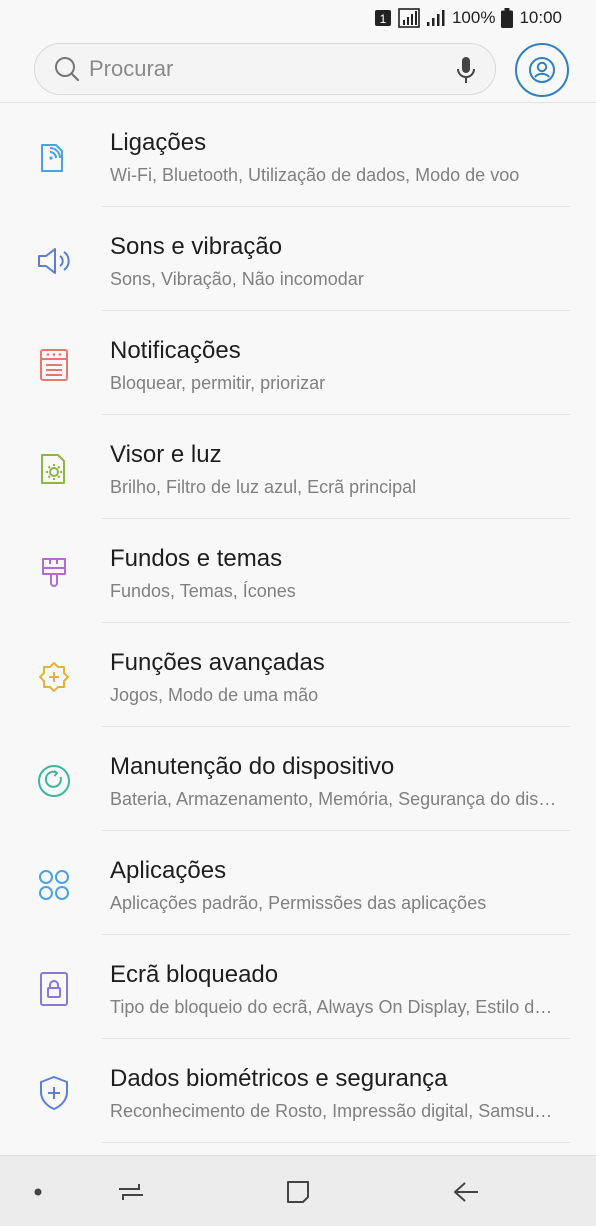  Describe the element at coordinates (54, 781) in the screenshot. I see `device-maintenance-icon` at that location.